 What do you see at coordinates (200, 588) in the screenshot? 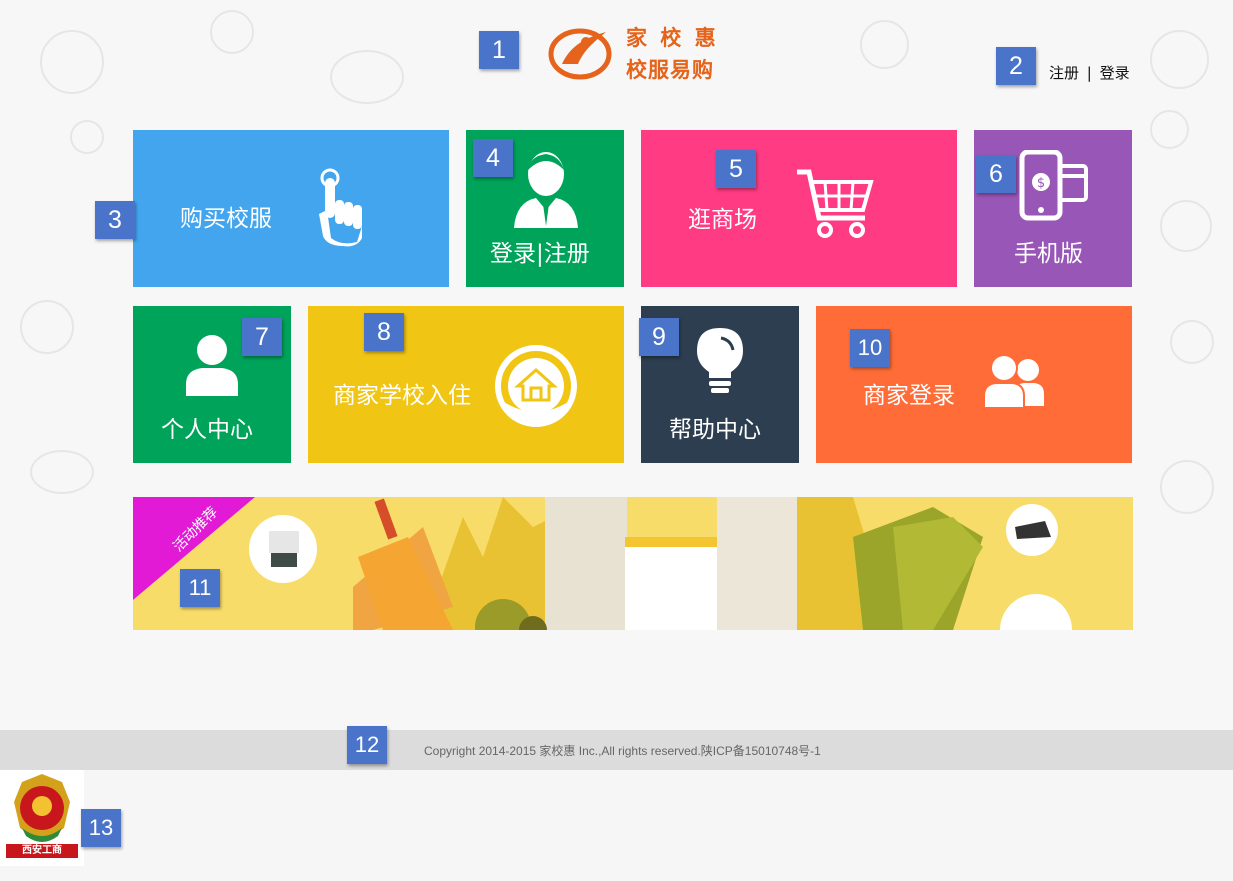
I see `badge-11: 11` at bounding box center [200, 588].